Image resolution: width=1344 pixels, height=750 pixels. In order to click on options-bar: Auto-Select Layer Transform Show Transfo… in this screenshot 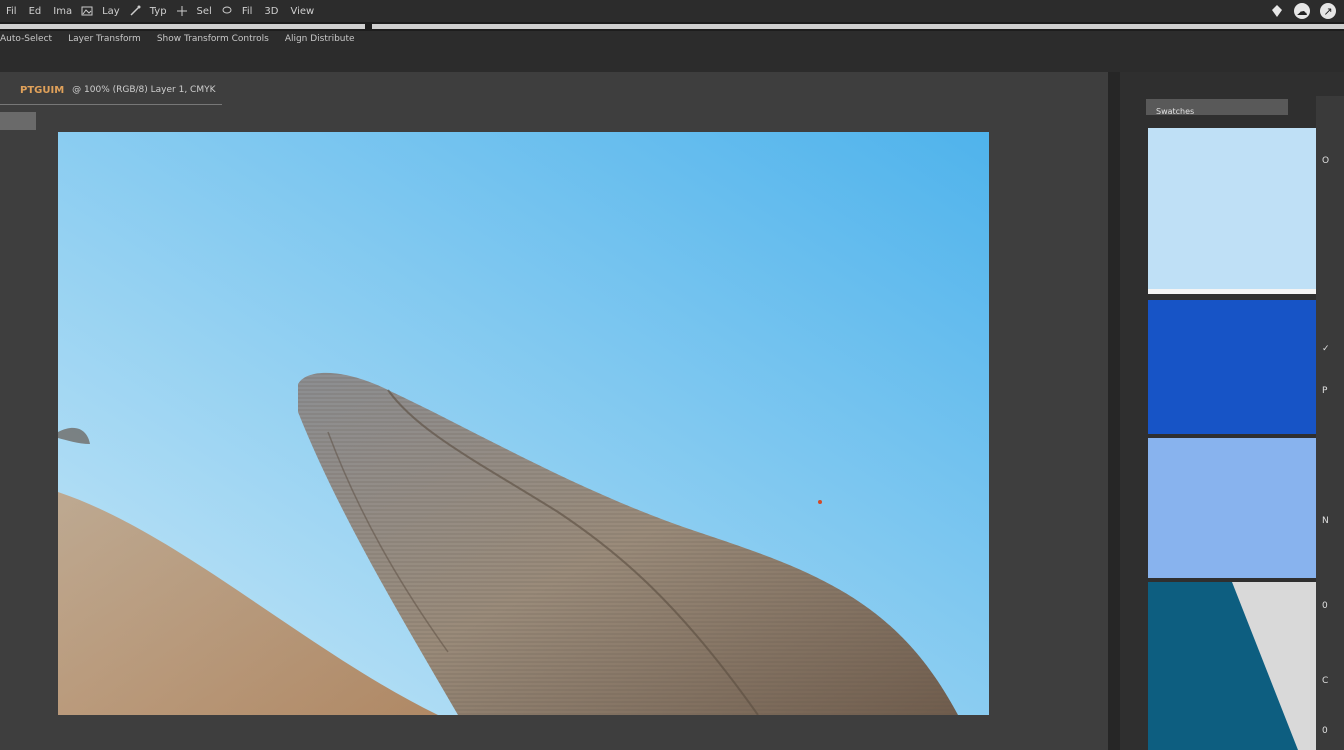, I will do `click(185, 39)`.